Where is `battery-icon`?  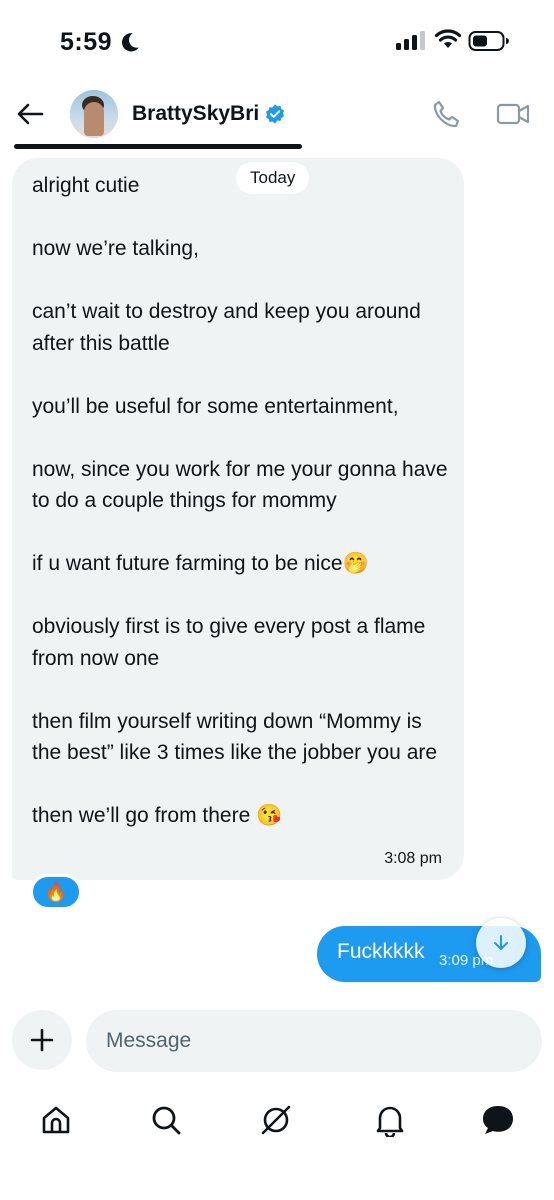
battery-icon is located at coordinates (488, 41).